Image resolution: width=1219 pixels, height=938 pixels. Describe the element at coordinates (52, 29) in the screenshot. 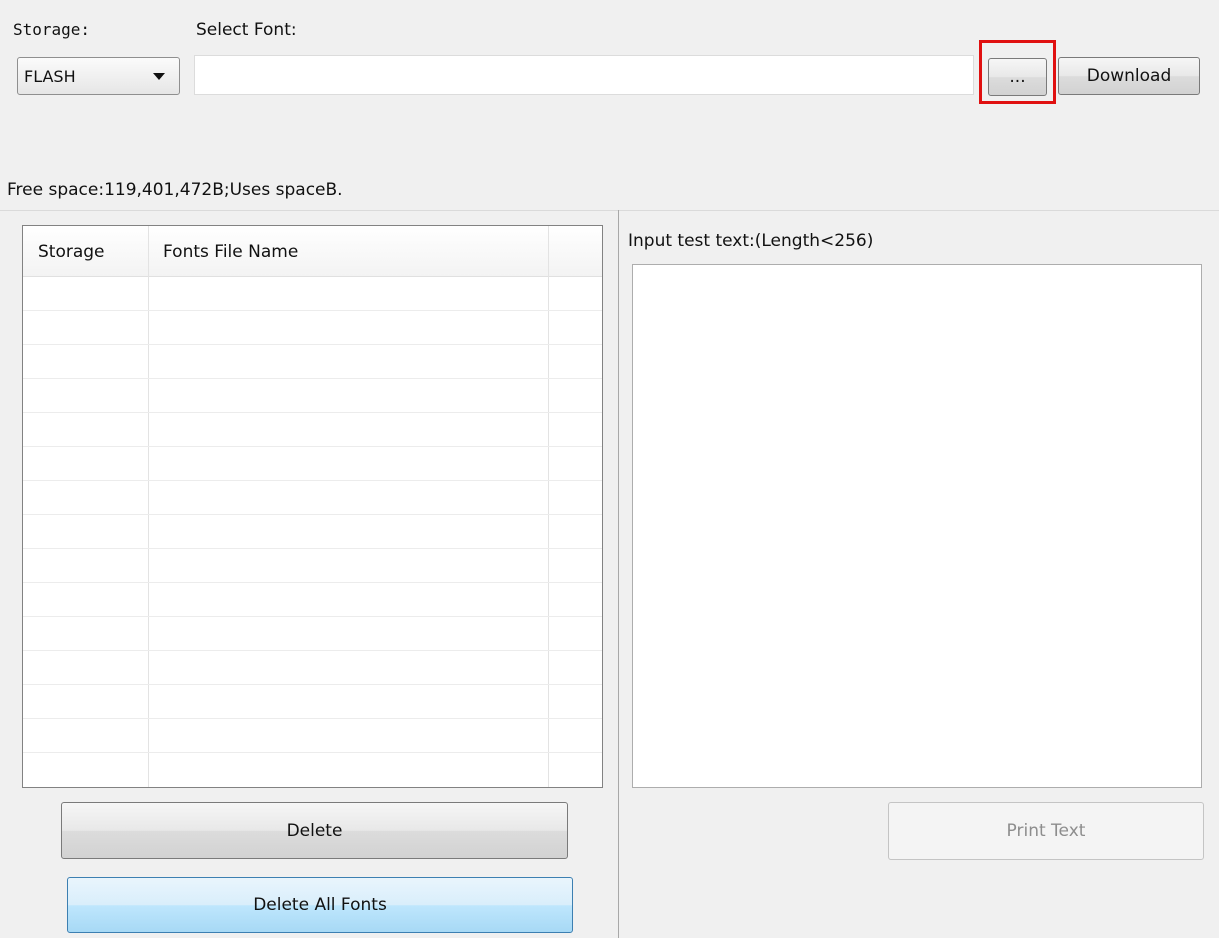

I see `storage-label: Storage:` at that location.